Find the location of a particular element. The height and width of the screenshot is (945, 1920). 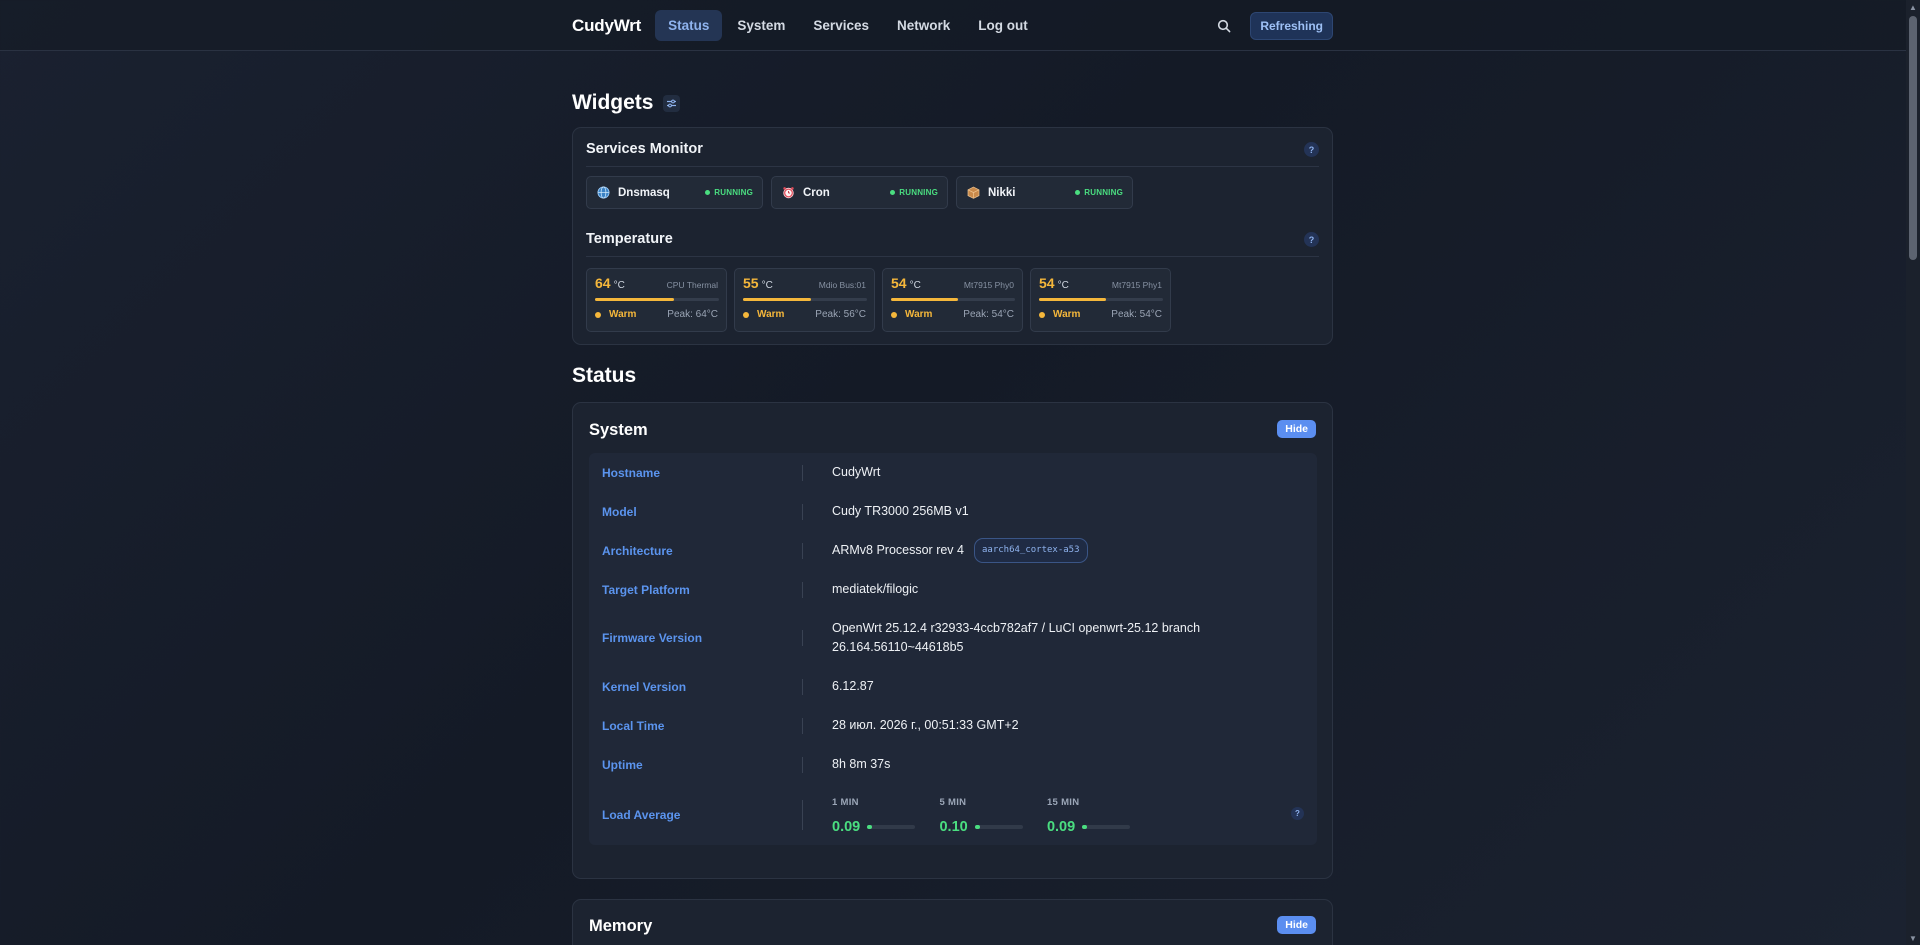

temperature-bar is located at coordinates (953, 299).